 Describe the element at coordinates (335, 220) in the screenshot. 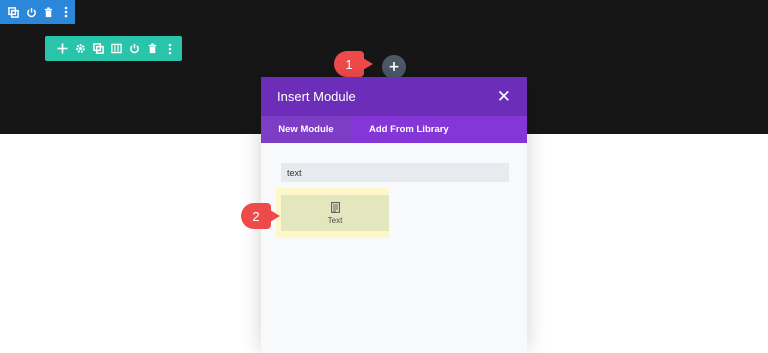

I see `module-label: Text` at that location.